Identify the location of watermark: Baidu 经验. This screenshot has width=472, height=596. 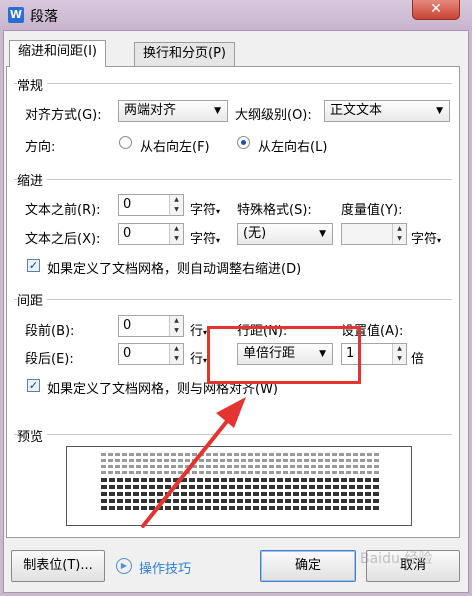
(396, 559).